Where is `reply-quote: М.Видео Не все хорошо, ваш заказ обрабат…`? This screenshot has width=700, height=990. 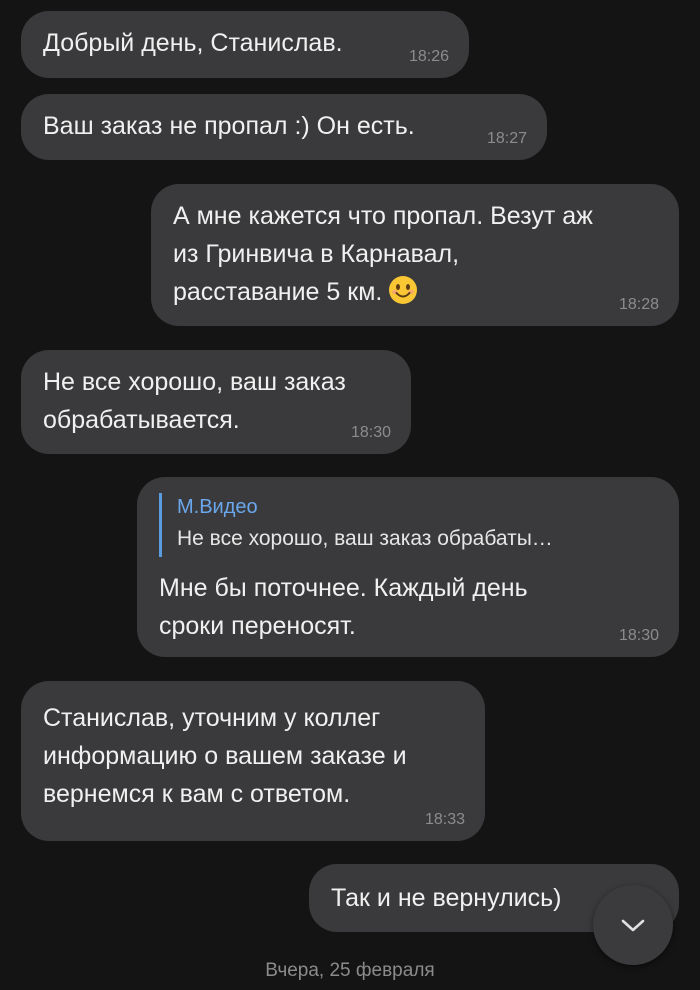
reply-quote: М.Видео Не все хорошо, ваш заказ обрабат… is located at coordinates (409, 525).